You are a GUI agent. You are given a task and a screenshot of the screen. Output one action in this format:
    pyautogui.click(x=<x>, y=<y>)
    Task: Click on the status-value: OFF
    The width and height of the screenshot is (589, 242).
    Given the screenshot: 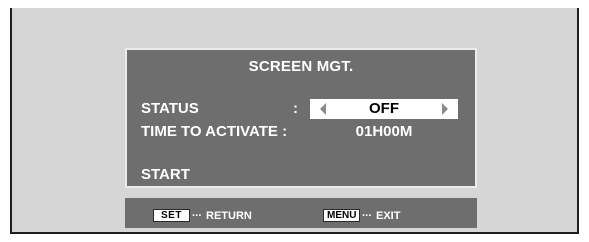 What is the action you would take?
    pyautogui.click(x=384, y=108)
    